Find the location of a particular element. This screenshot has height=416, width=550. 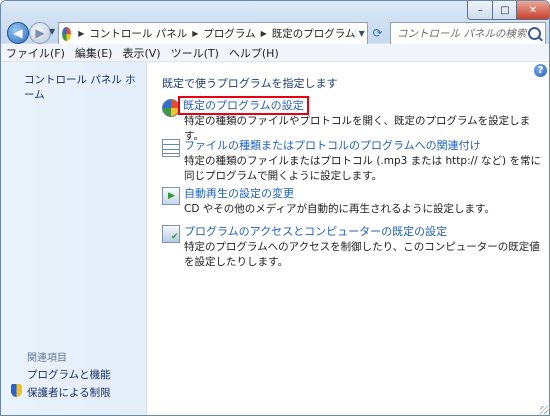

breadcrumb-programs: プログラム is located at coordinates (229, 33).